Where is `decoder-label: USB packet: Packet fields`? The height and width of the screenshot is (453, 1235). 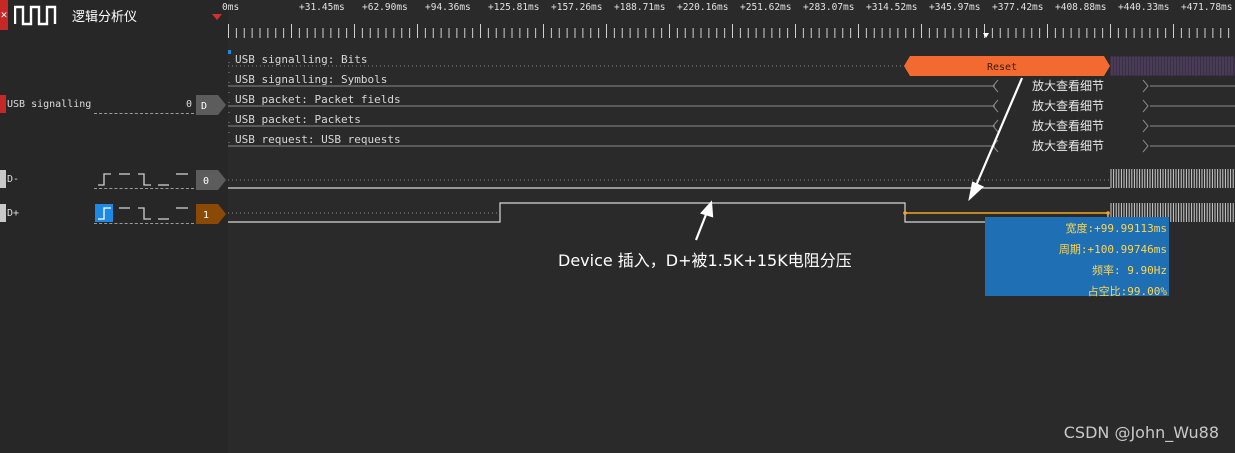
decoder-label: USB packet: Packet fields is located at coordinates (318, 99).